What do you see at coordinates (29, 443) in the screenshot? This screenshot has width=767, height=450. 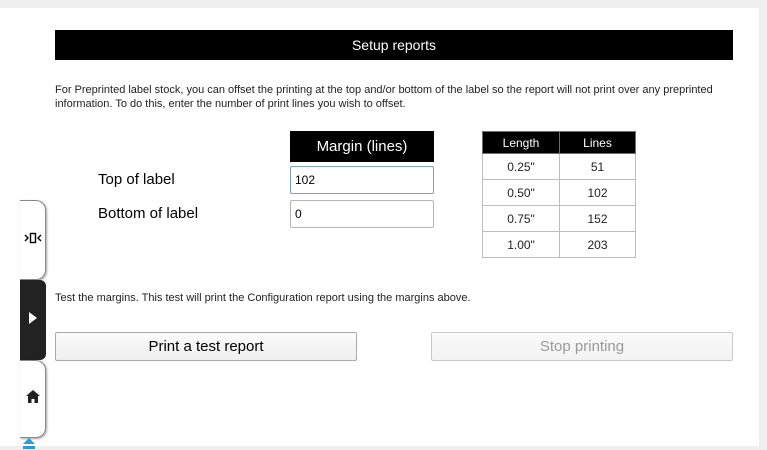 I see `eject-icon` at bounding box center [29, 443].